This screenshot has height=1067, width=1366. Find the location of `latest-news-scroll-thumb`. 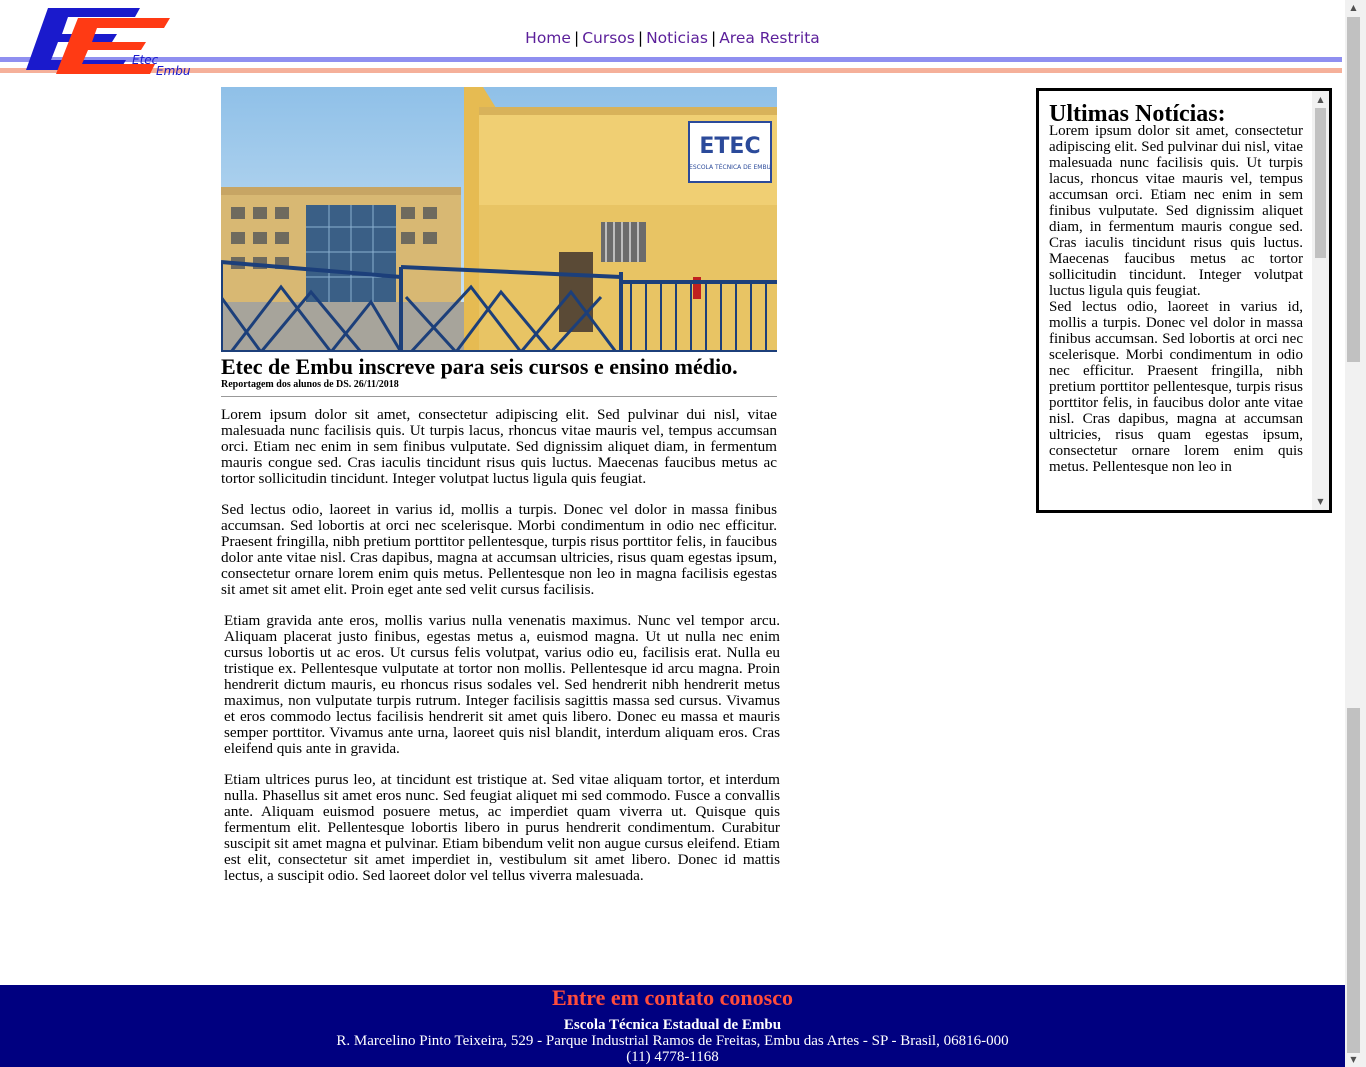

latest-news-scroll-thumb is located at coordinates (1320, 183).